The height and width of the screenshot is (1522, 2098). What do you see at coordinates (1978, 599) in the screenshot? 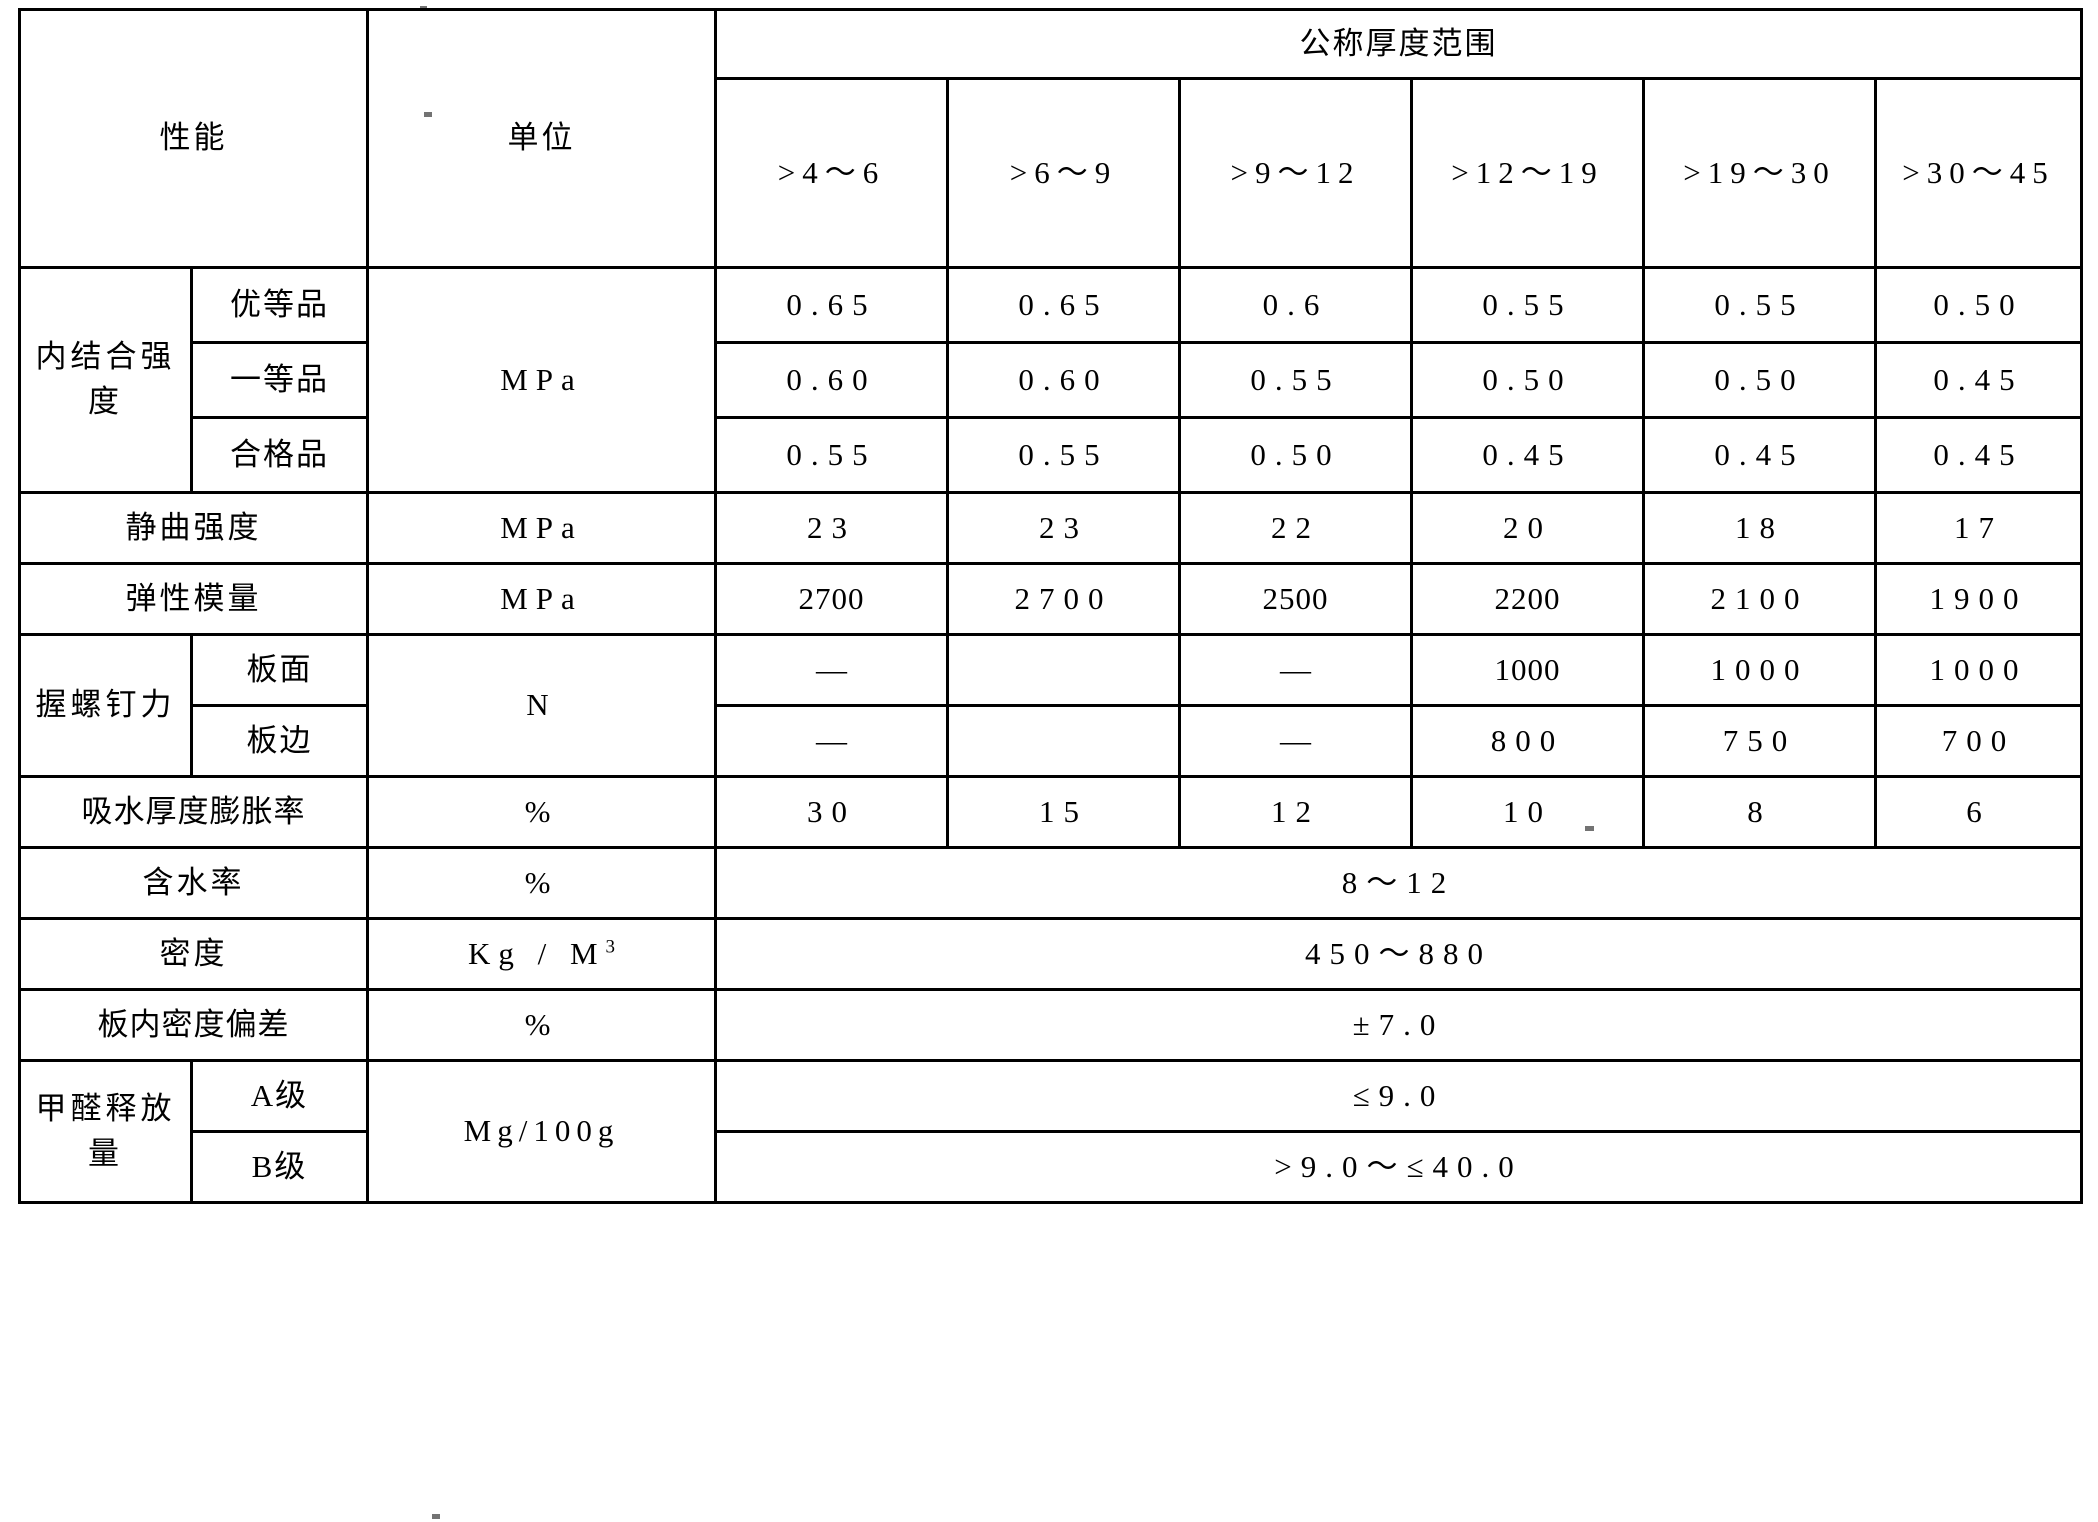
I see `cell-value: 1900` at bounding box center [1978, 599].